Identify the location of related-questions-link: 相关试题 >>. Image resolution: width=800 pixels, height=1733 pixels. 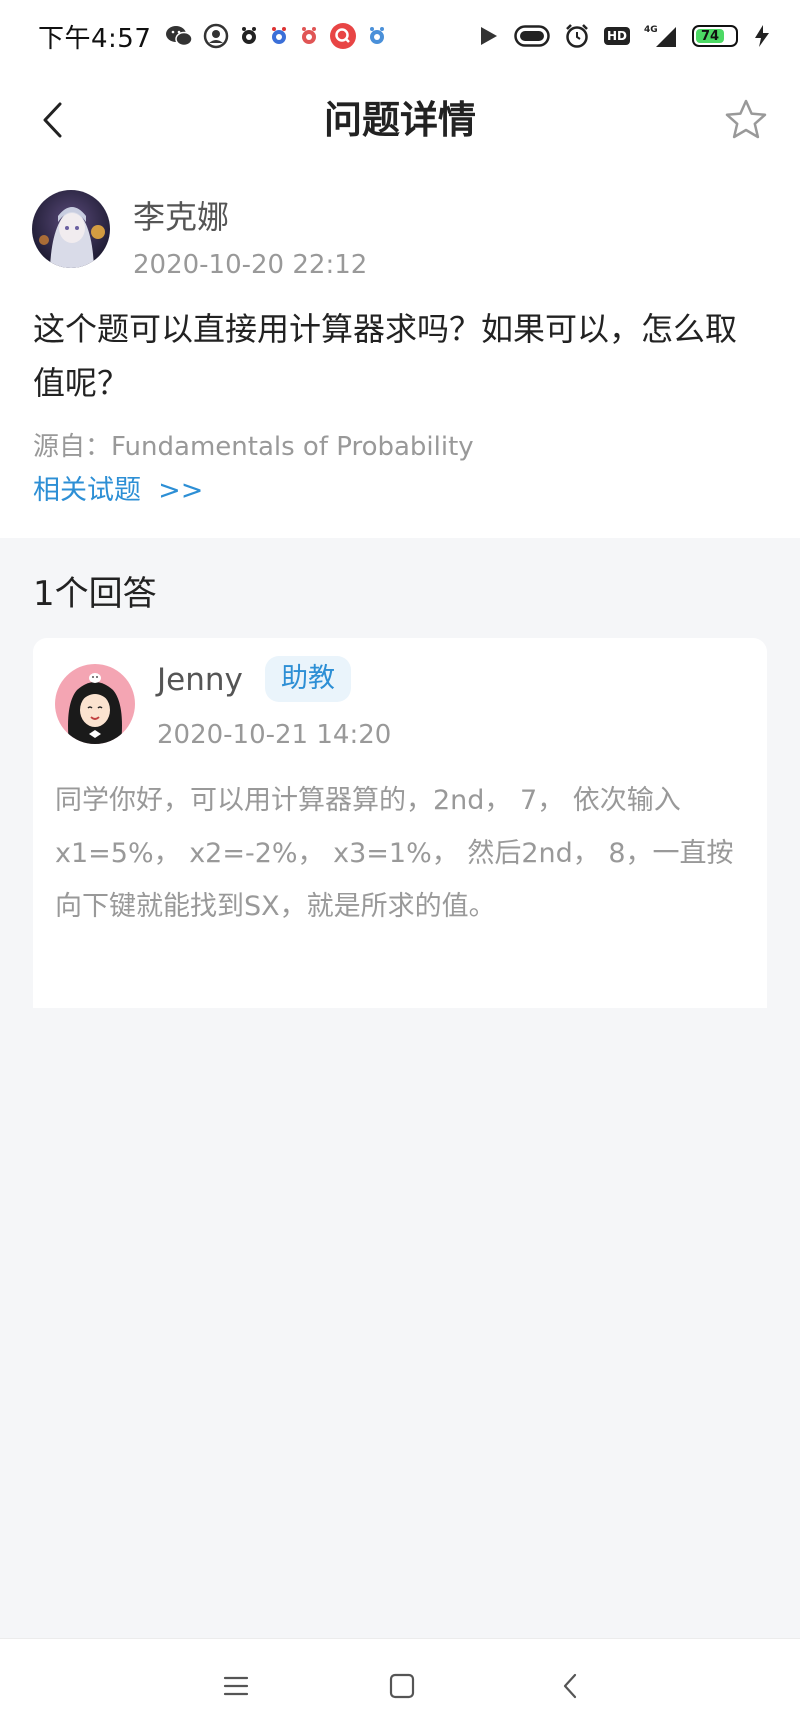
(118, 487).